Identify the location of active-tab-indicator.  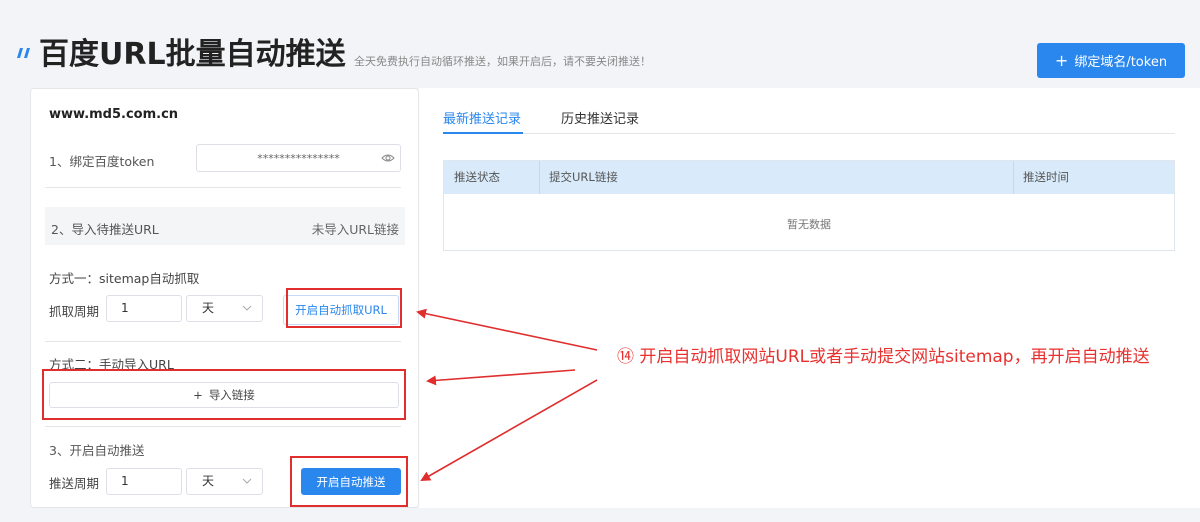
(483, 133).